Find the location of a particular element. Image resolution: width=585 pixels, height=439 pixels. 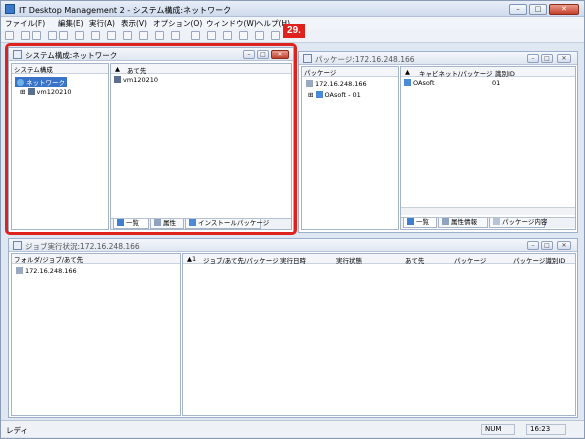

close-button: ✕ is located at coordinates (564, 9).